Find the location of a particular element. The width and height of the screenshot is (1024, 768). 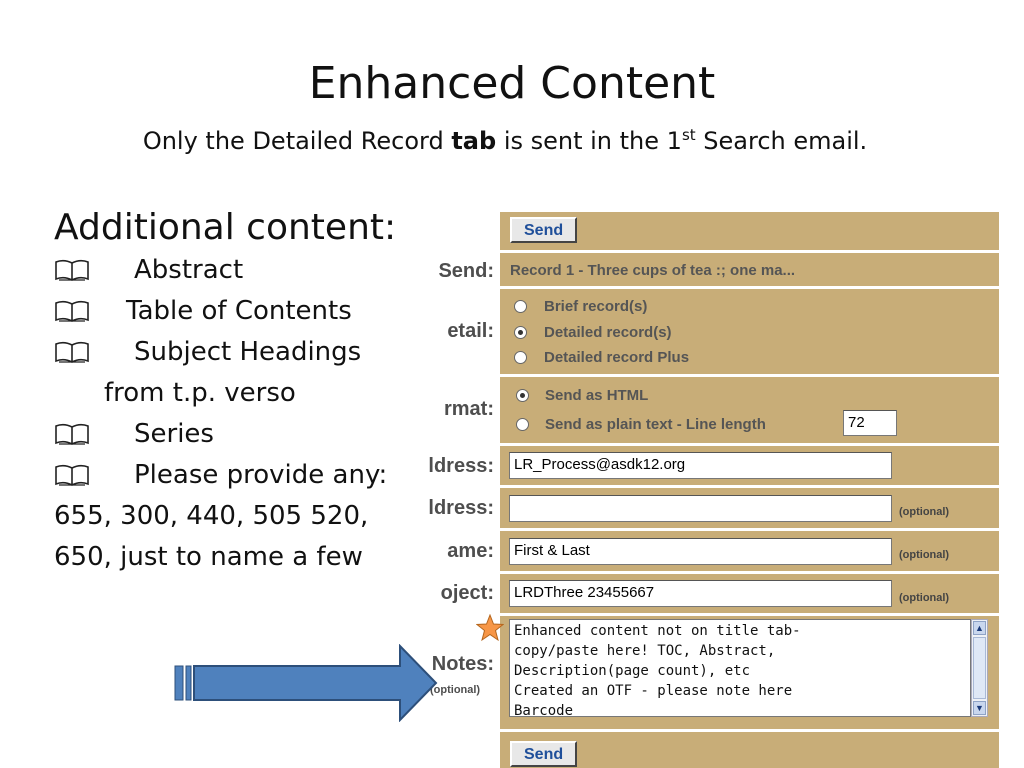

to-address-row: LR_Process@asdk12.org is located at coordinates (749, 465).